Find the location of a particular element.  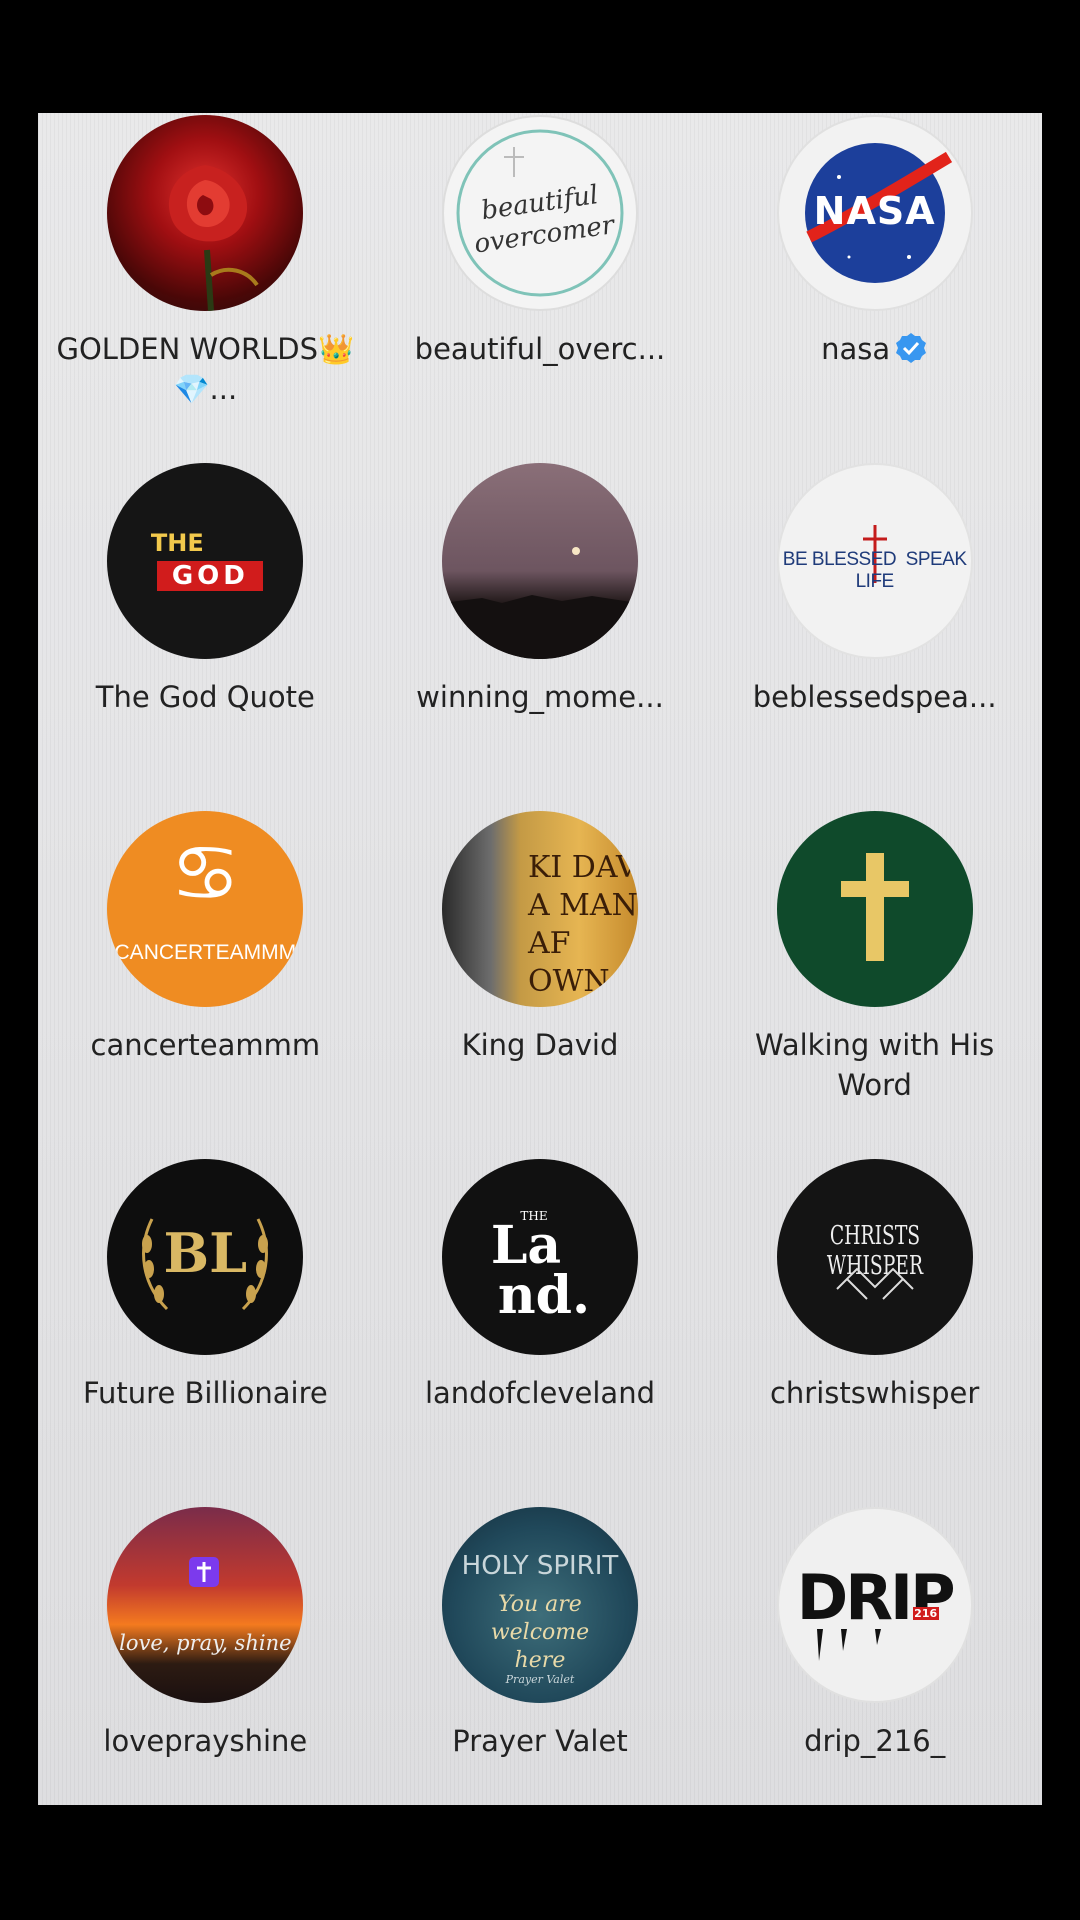

king-david-avatar: KI DAV A MAN AF OWN is located at coordinates (539, 909).